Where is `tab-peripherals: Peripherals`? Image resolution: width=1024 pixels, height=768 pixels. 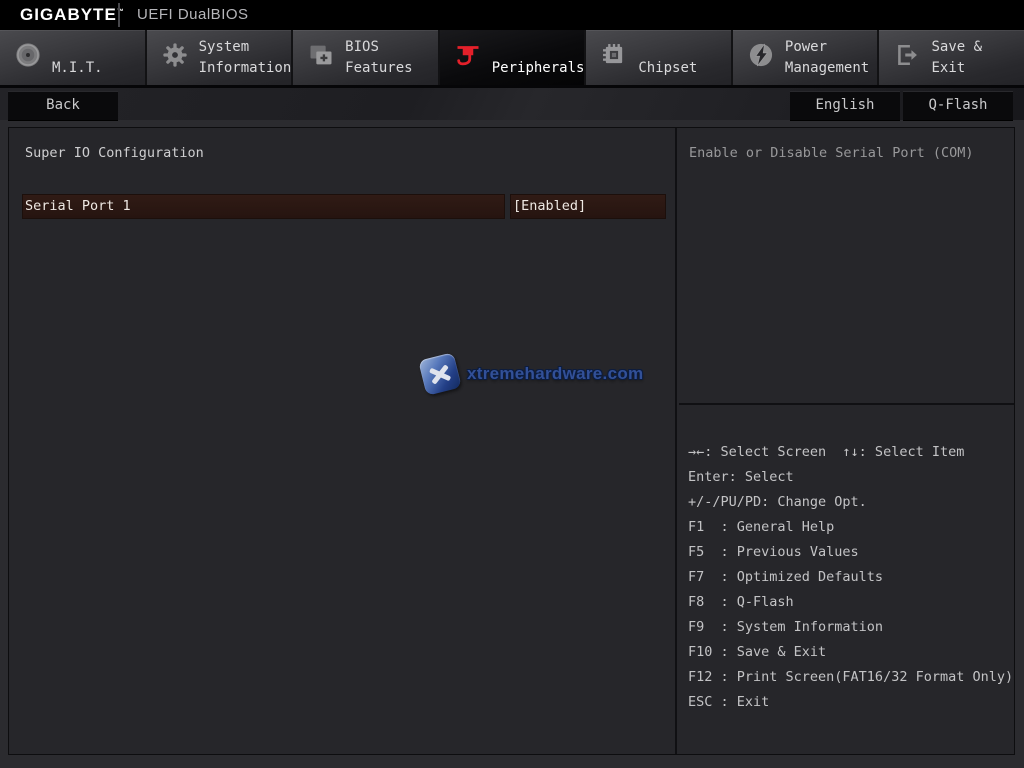
tab-peripherals: Peripherals is located at coordinates (513, 57).